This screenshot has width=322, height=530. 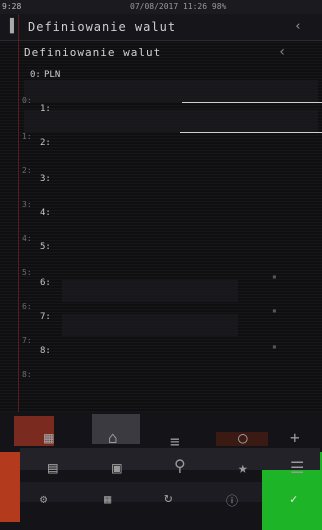 I want to click on power-icon: ○, so click(x=243, y=437).